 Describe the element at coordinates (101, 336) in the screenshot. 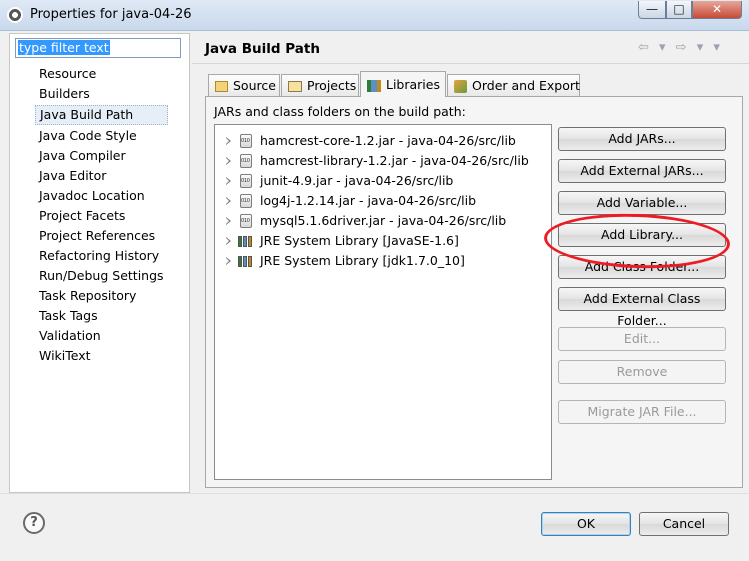

I see `nav-item: Validation` at that location.